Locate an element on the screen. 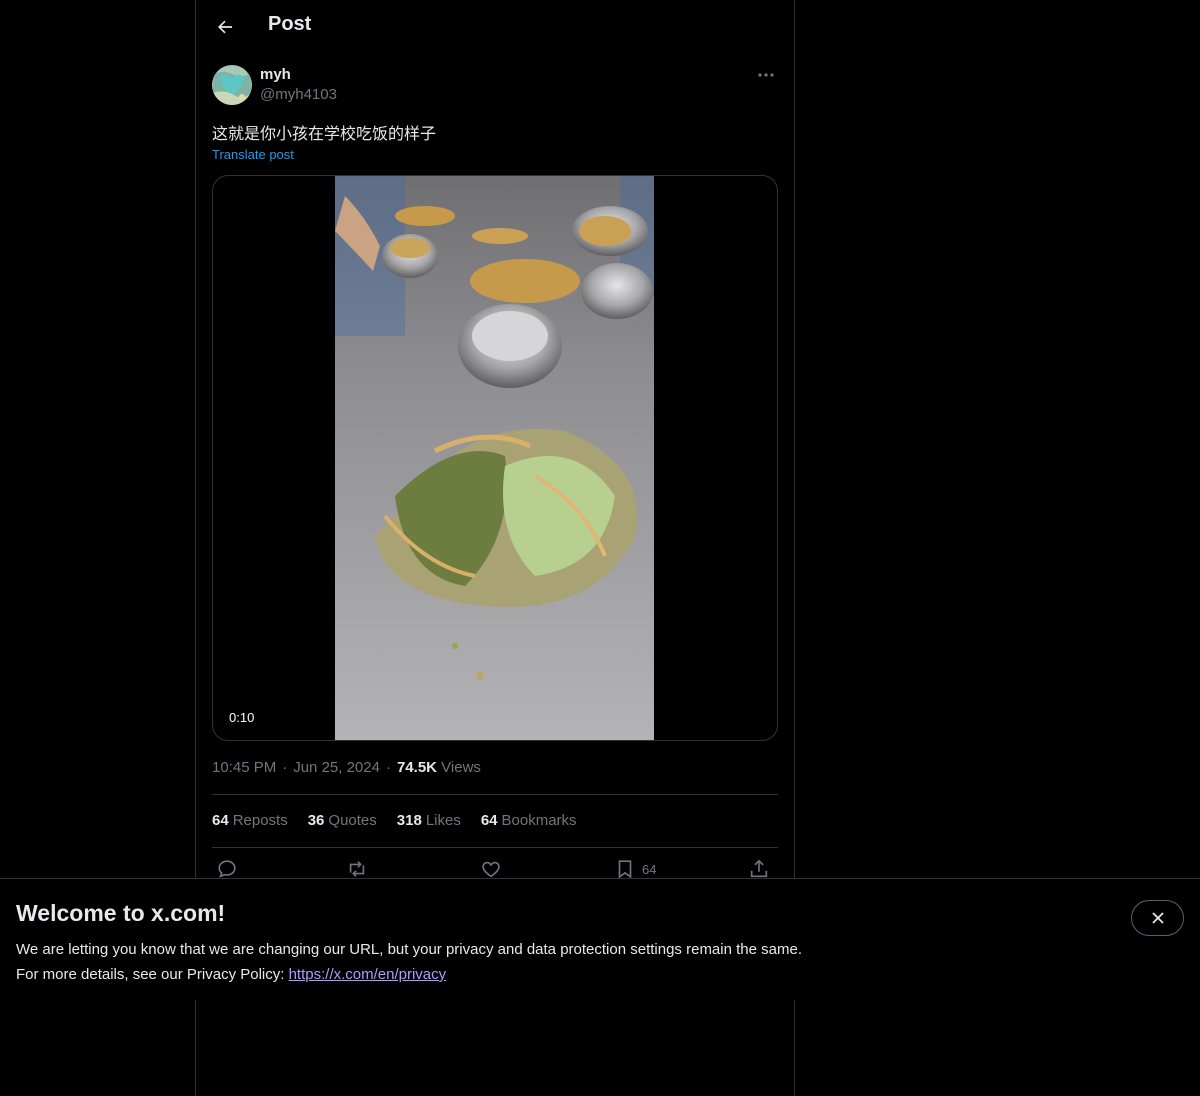 The width and height of the screenshot is (1200, 1096). more-icon is located at coordinates (766, 75).